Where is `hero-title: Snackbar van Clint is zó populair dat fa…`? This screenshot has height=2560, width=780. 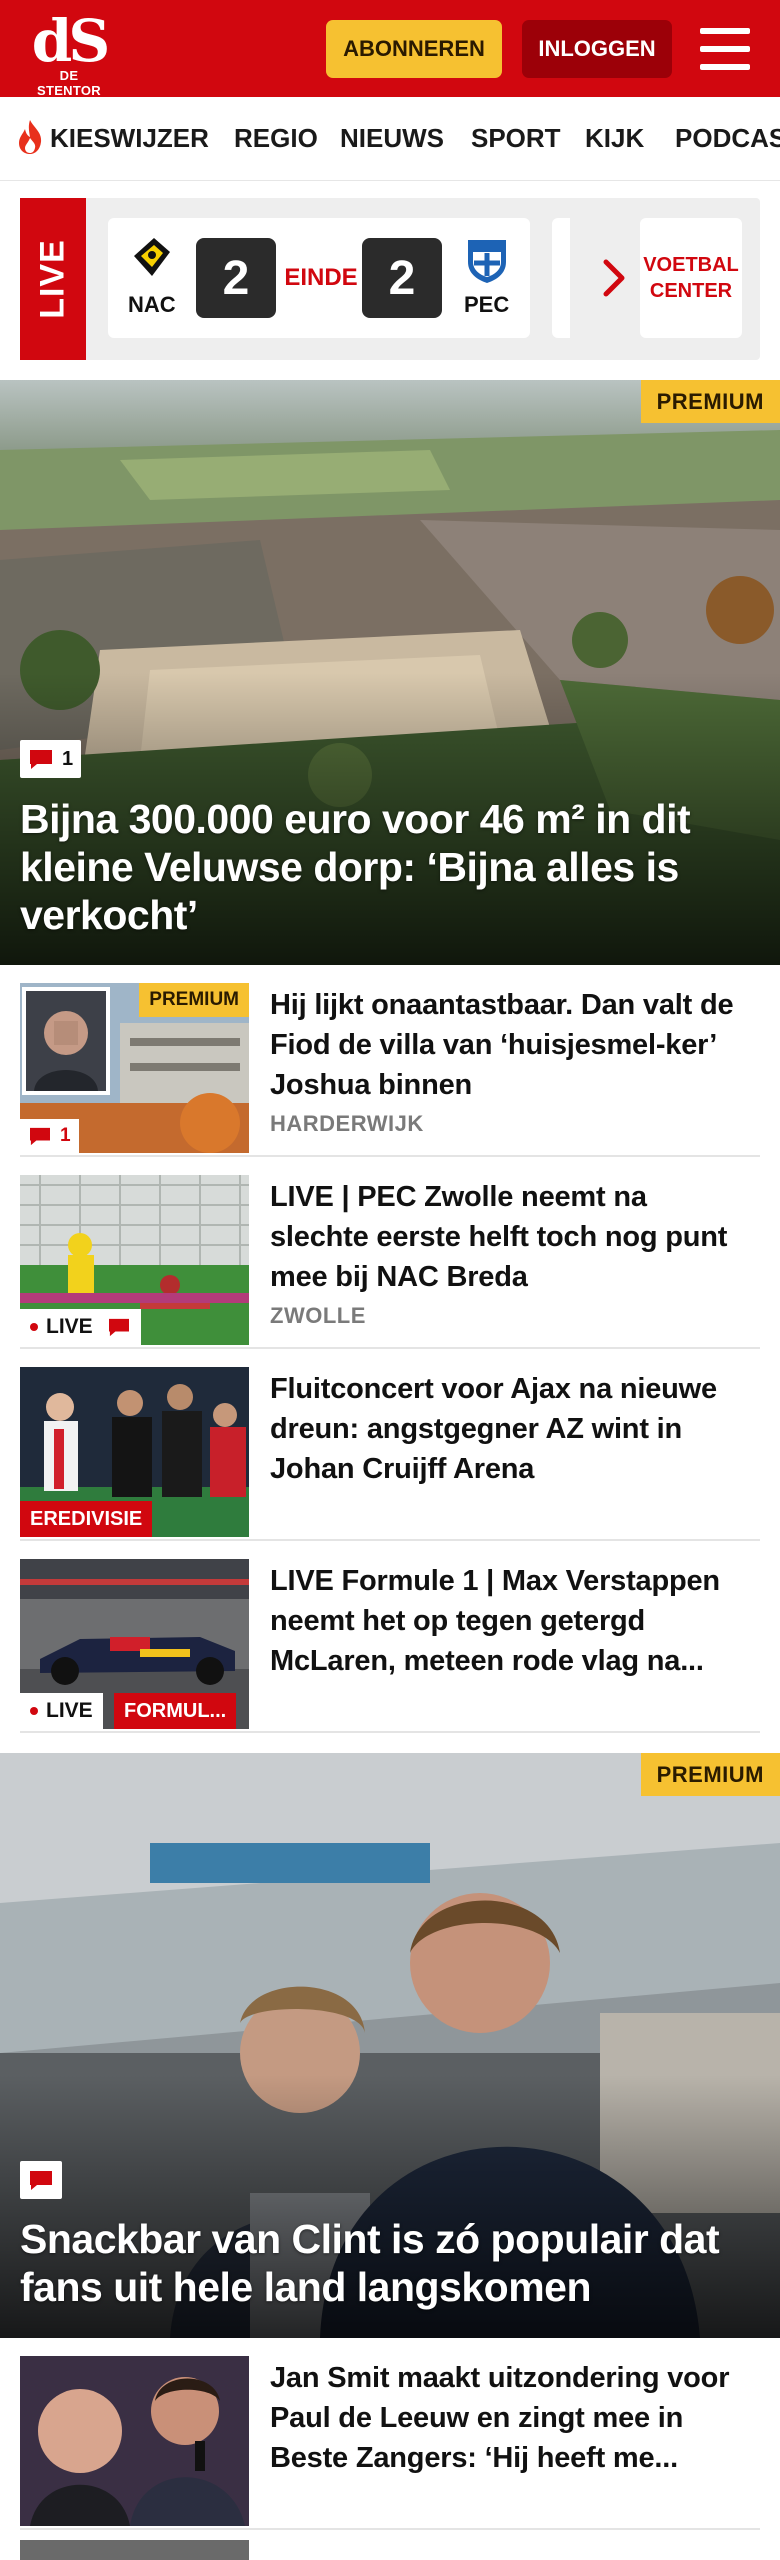
hero-title: Snackbar van Clint is zó populair dat fa… is located at coordinates (390, 2263).